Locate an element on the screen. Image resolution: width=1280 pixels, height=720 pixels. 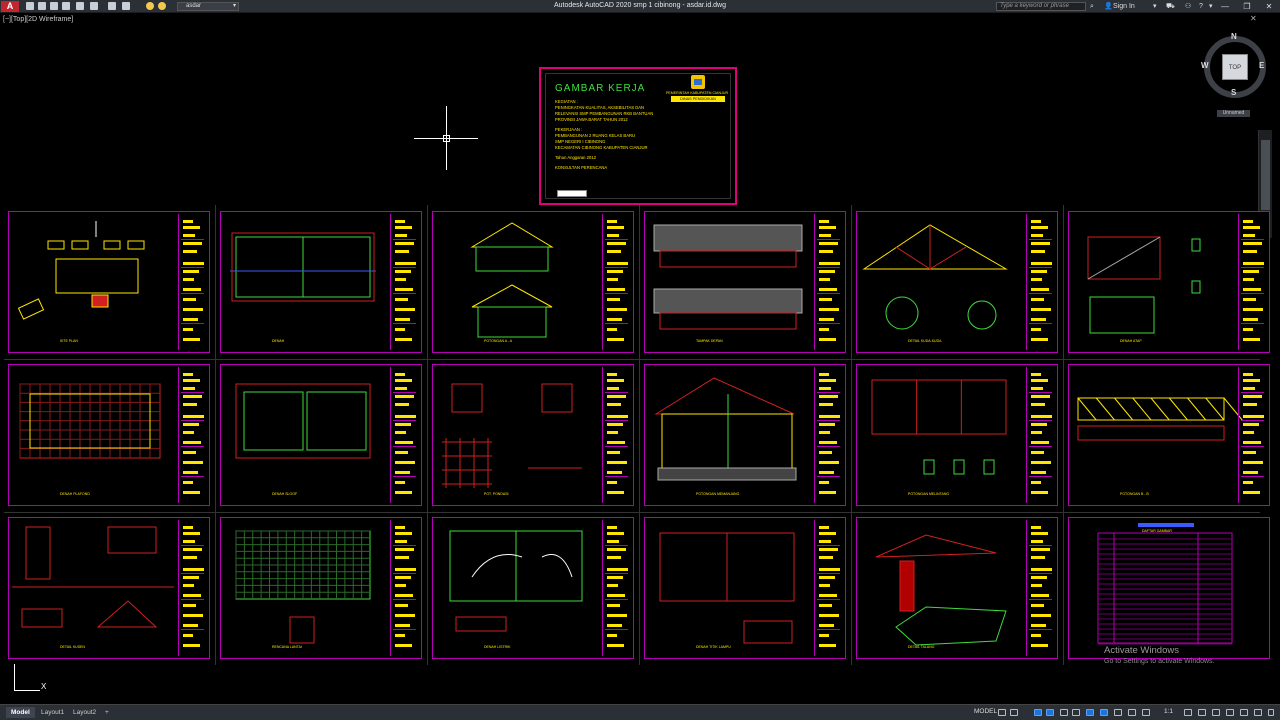
drawing-sheet: RENCANA LANTAI is located at coordinates (321, 588).